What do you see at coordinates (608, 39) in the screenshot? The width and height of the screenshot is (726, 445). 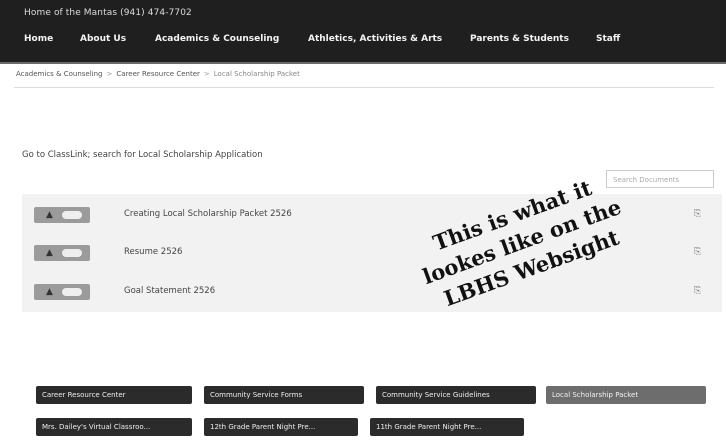 I see `nav-staff: Staff` at bounding box center [608, 39].